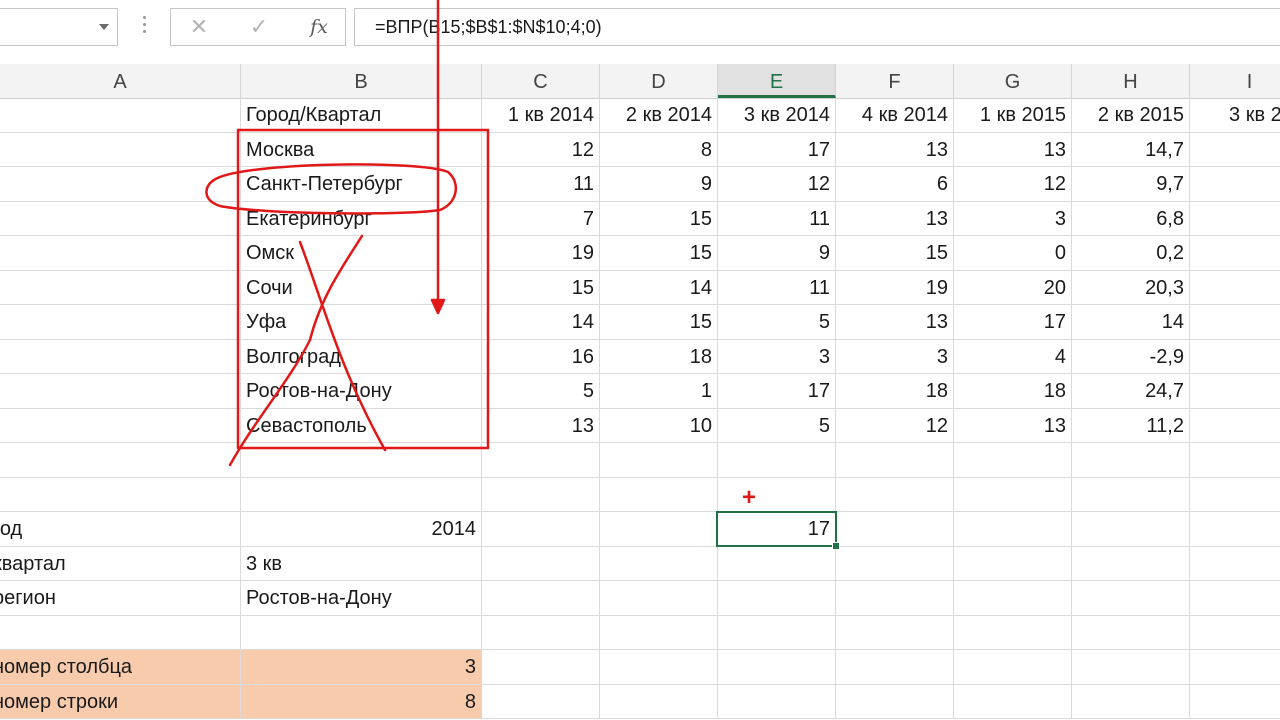 This screenshot has height=720, width=1280. I want to click on param-label-cell: номер столбца, so click(120, 667).